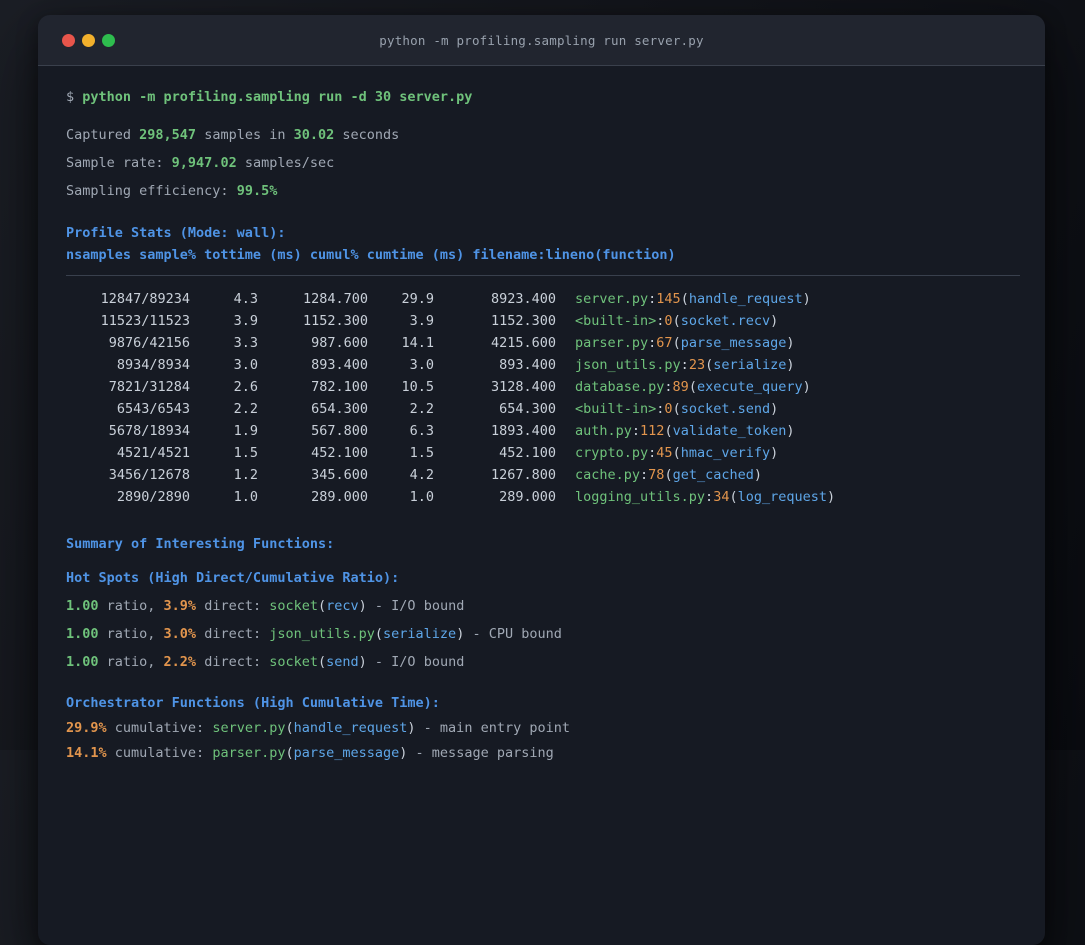  I want to click on close-button, so click(68, 40).